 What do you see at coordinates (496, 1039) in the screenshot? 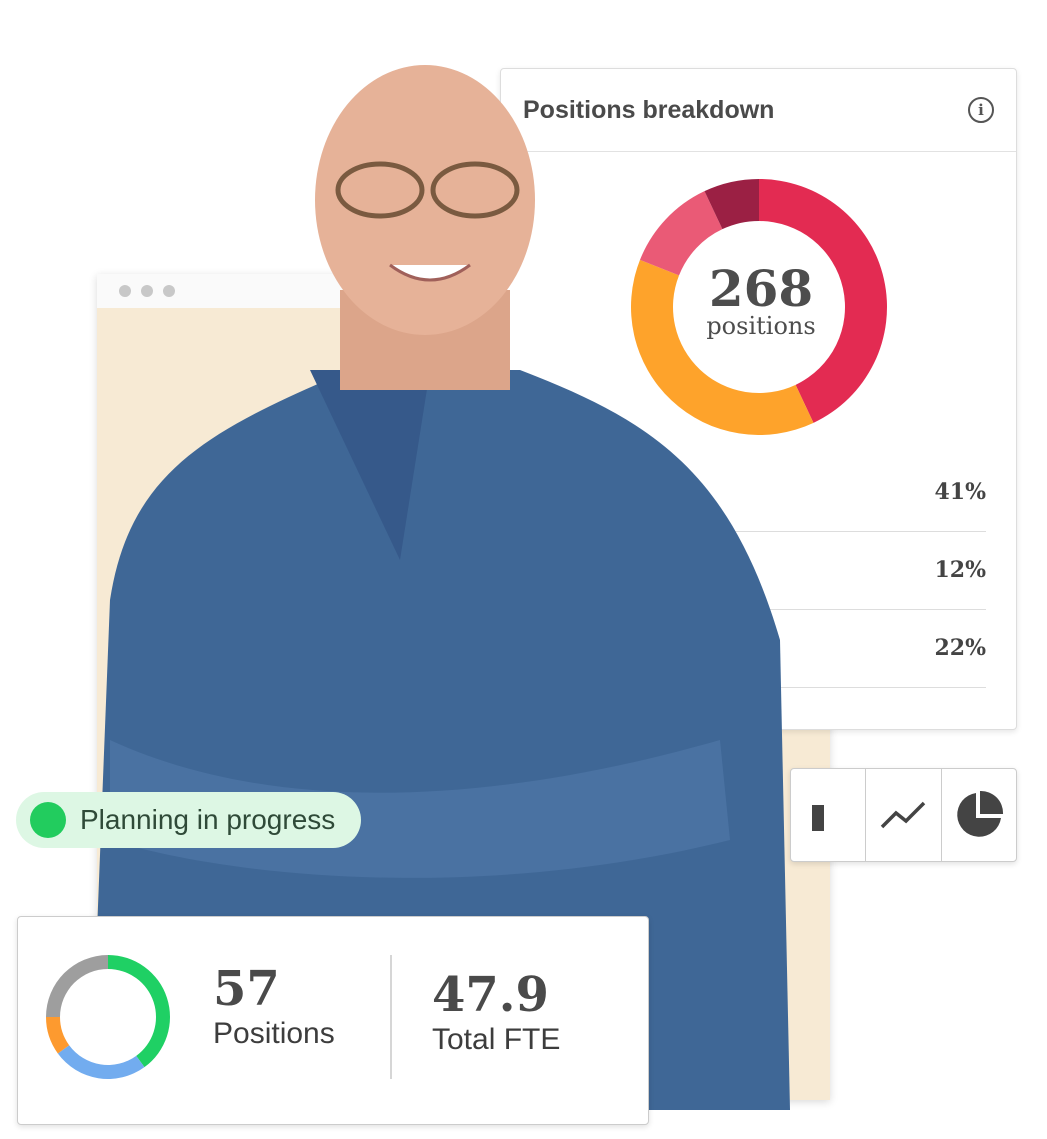
I see `fte-label: Total FTE` at bounding box center [496, 1039].